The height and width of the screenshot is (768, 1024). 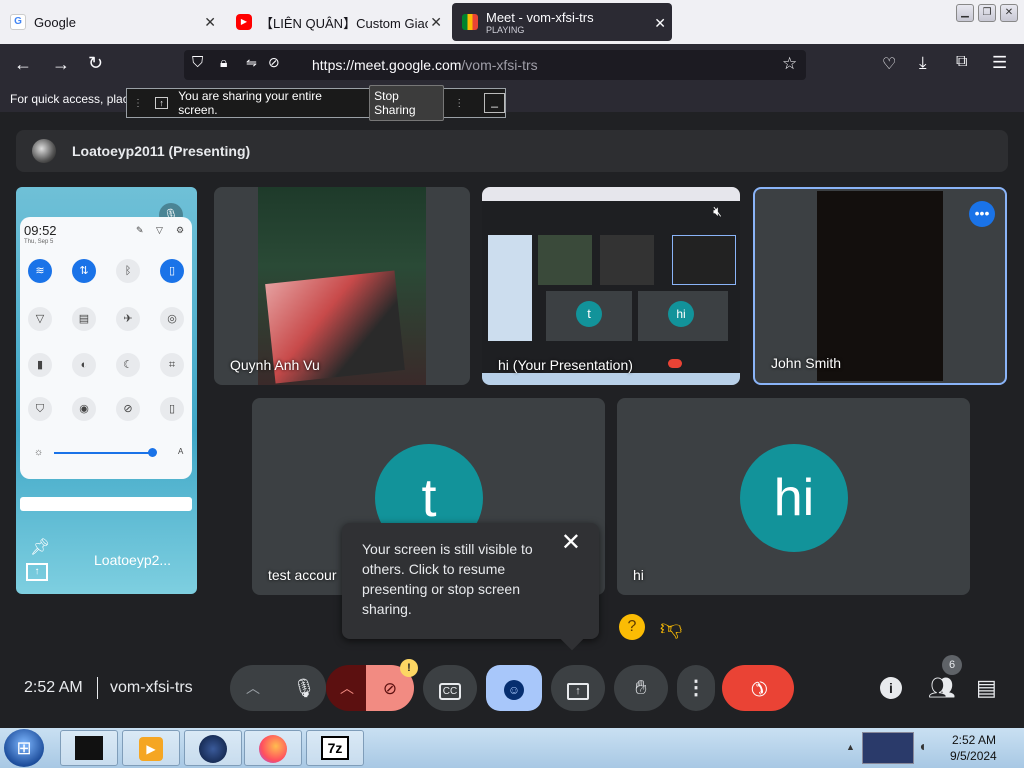 What do you see at coordinates (104, 453) in the screenshot?
I see `brightness-slider` at bounding box center [104, 453].